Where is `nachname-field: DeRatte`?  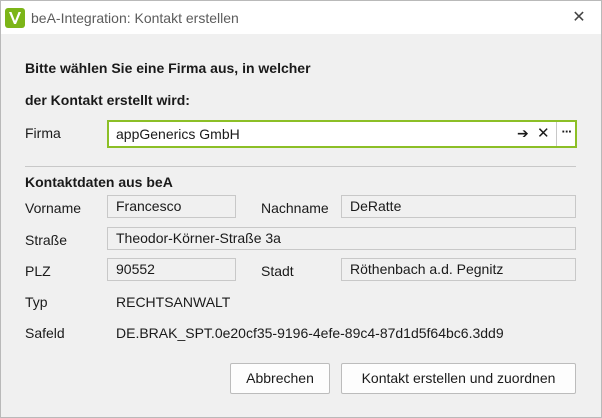
nachname-field: DeRatte is located at coordinates (458, 206).